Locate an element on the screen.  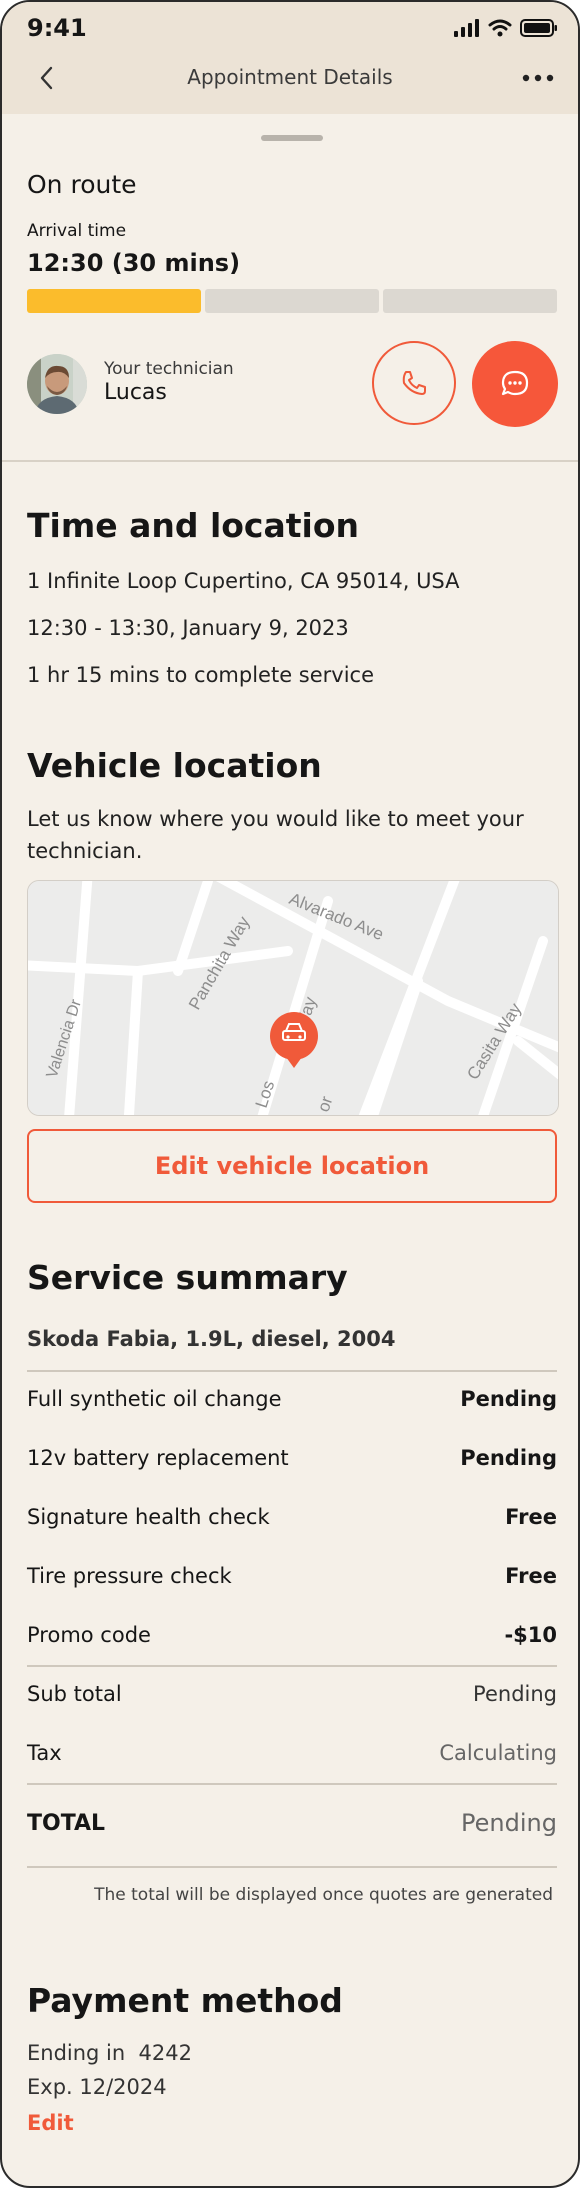
duration-text: 1 hr 15 mins to complete service is located at coordinates (201, 675).